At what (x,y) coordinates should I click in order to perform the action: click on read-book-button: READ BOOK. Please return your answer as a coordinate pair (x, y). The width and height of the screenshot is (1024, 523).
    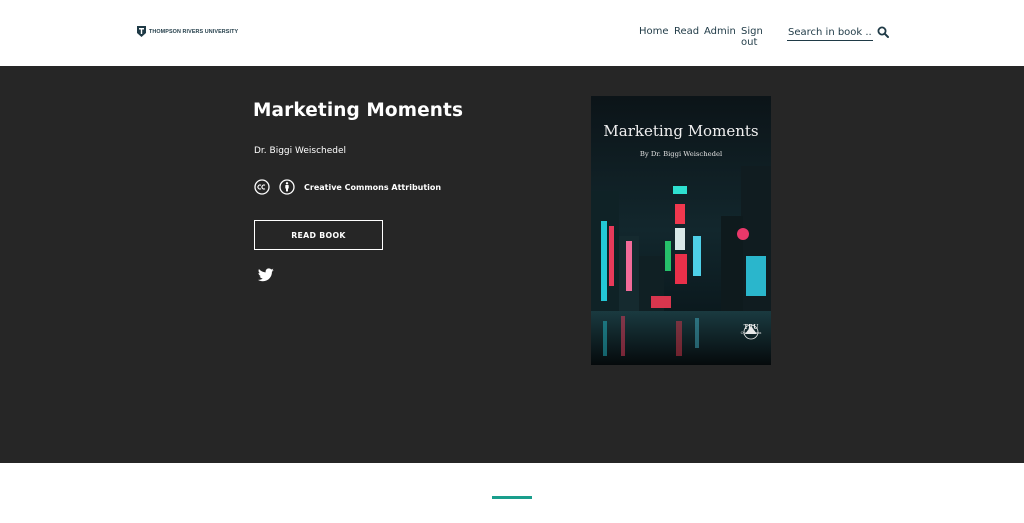
    Looking at the image, I should click on (318, 235).